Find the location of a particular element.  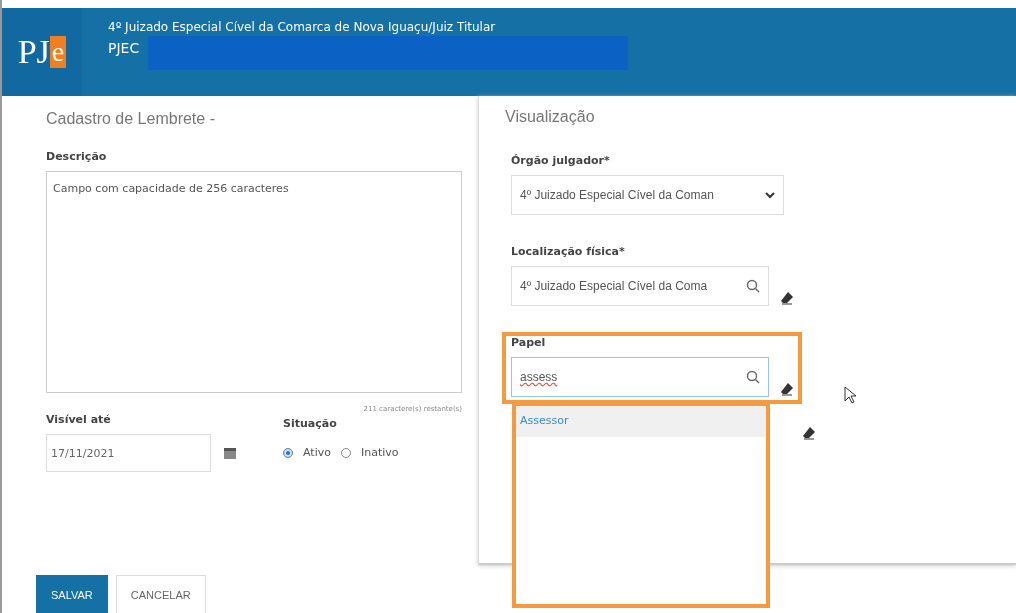

field-label: Órgão julgador* is located at coordinates (561, 160).